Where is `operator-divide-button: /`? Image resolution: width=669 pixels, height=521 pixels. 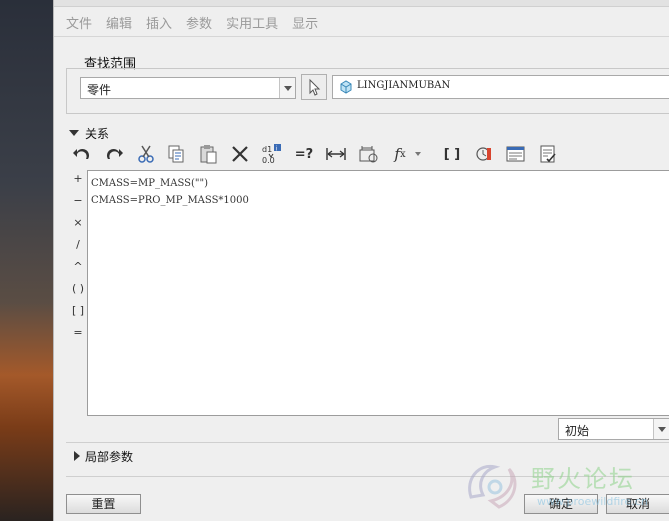
operator-divide-button: / is located at coordinates (78, 245).